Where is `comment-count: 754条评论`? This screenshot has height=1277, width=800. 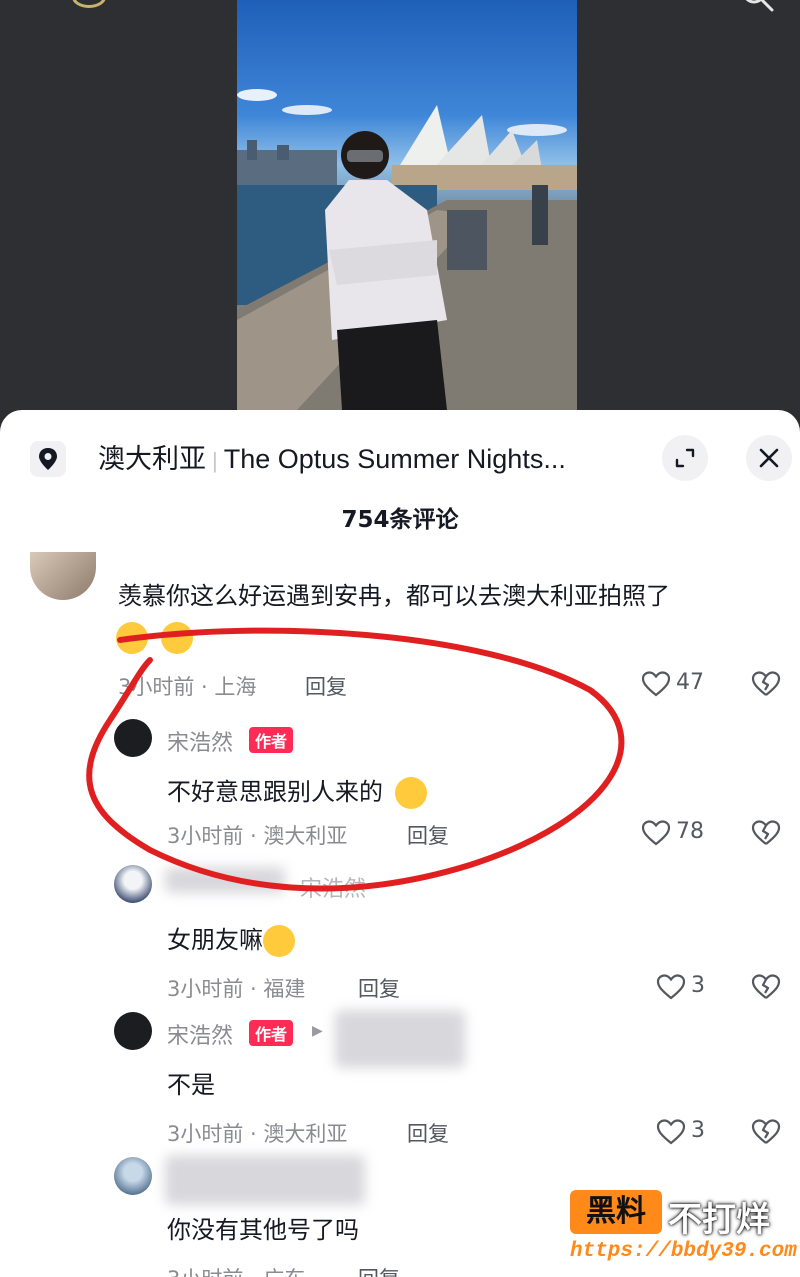
comment-count: 754条评论 is located at coordinates (400, 520).